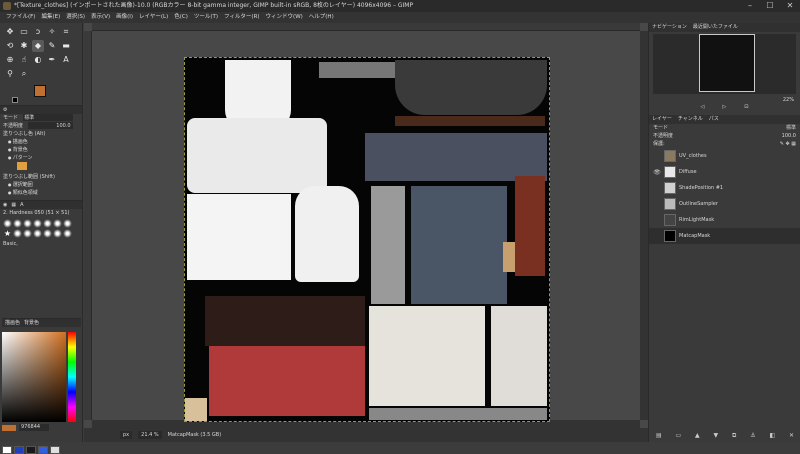  Describe the element at coordinates (66, 46) in the screenshot. I see `eraser-tool-icon: ▬` at that location.